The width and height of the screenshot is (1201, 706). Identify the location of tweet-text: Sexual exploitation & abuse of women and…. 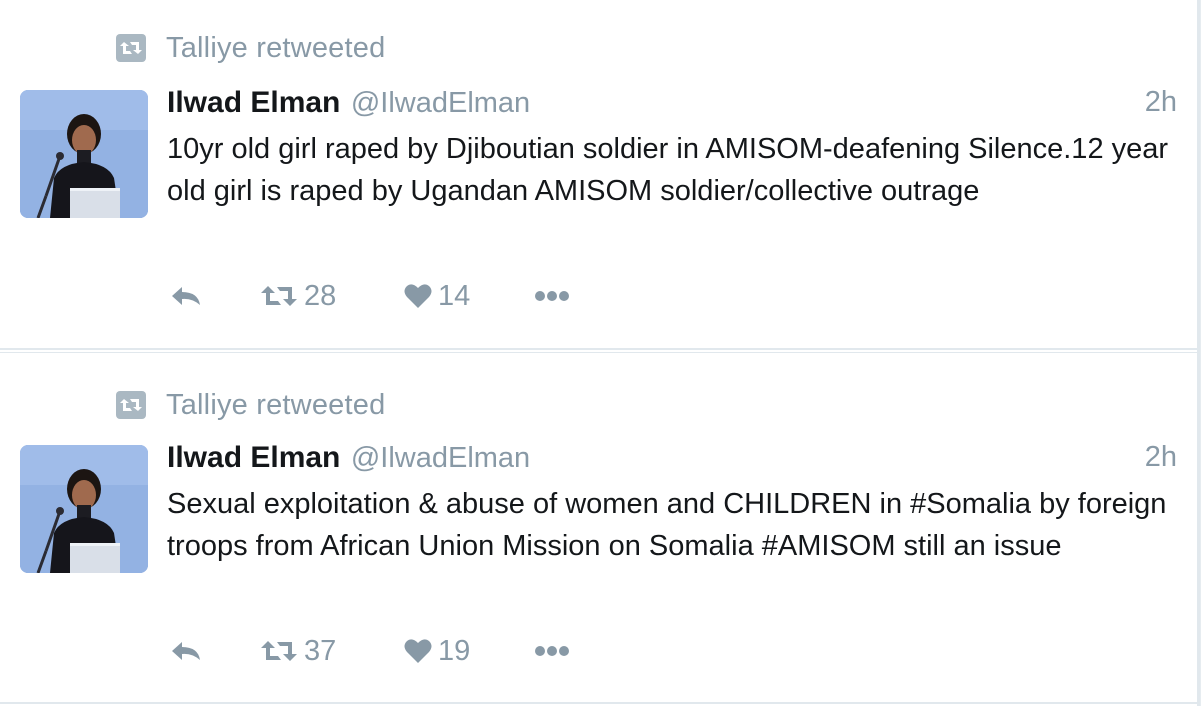
(667, 525).